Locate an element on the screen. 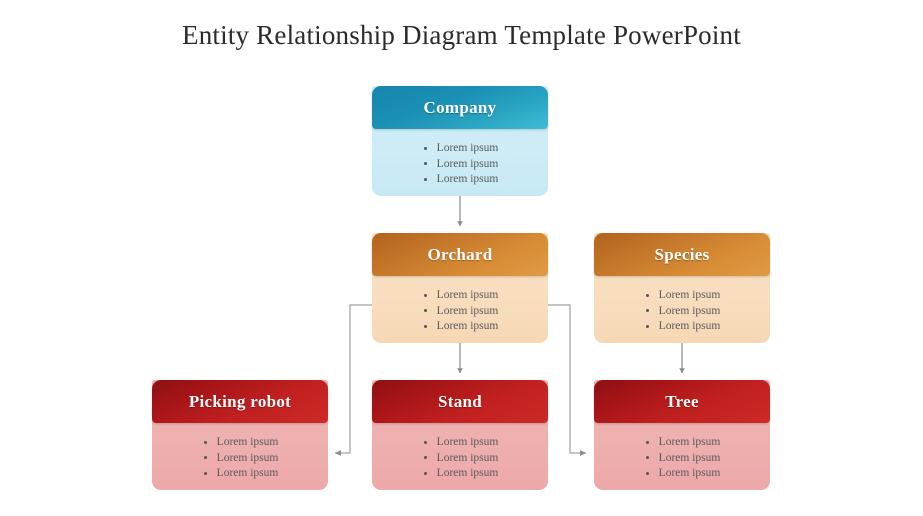 Image resolution: width=923 pixels, height=516 pixels. entity-box-tree: Lorem ipsum Lorem ipsum Lorem ipsum Tree is located at coordinates (682, 435).